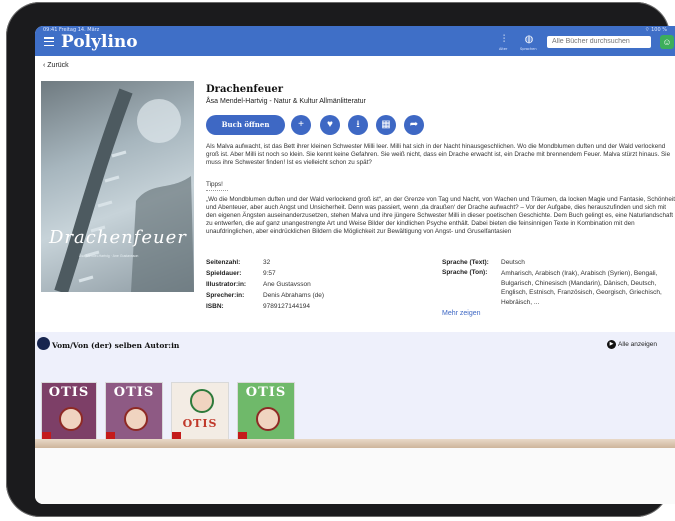 This screenshot has width=675, height=521. I want to click on show-all-link: Alle anzeigen, so click(637, 344).